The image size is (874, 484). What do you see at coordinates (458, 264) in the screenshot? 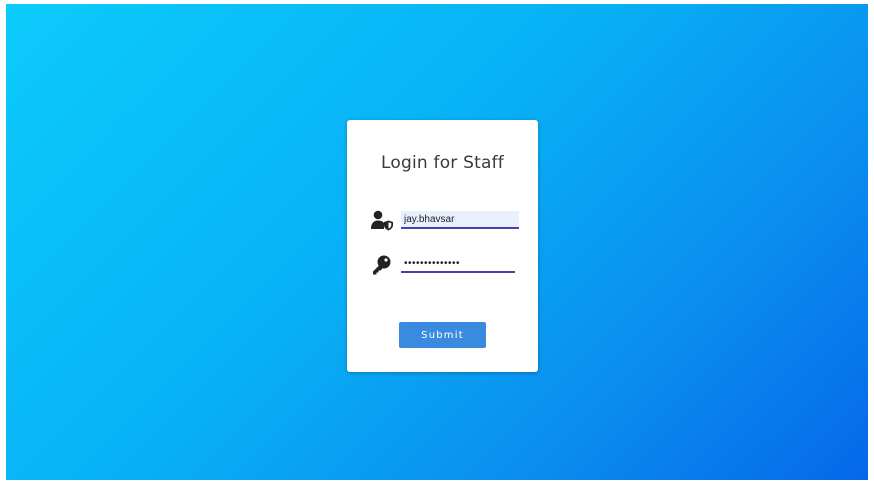
I see `password-input` at bounding box center [458, 264].